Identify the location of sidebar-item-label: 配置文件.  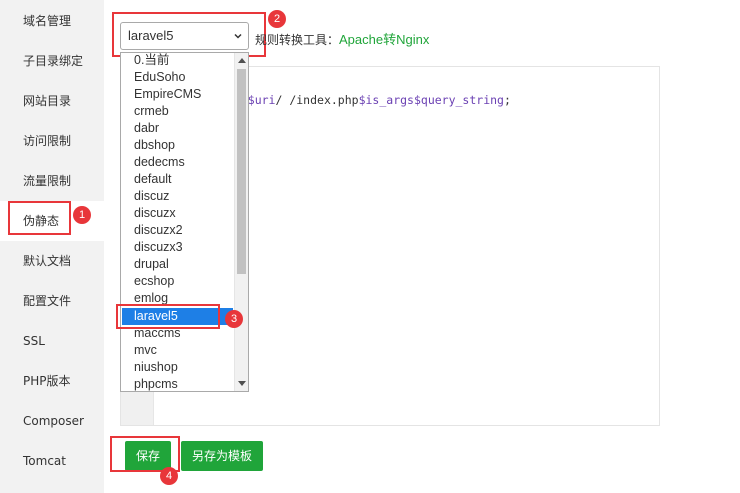
(47, 301).